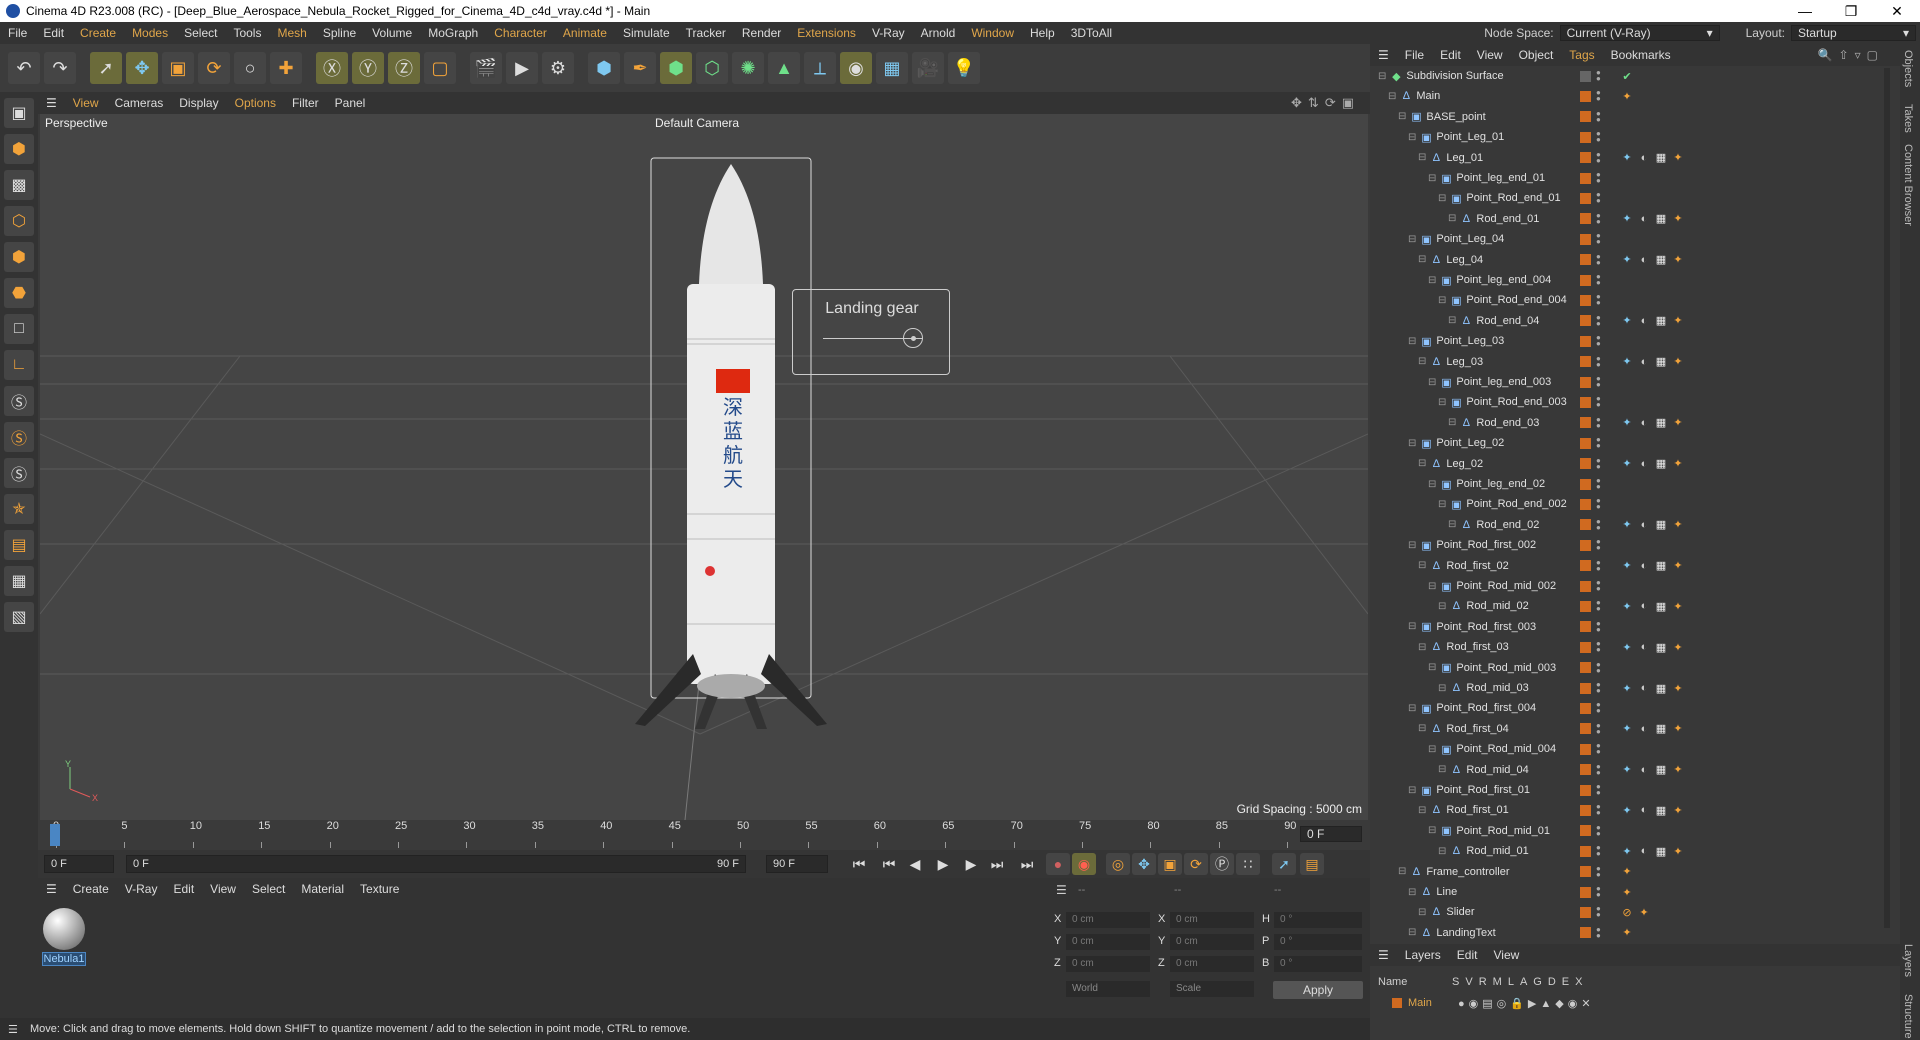 The width and height of the screenshot is (1920, 1040). I want to click on object-name: Point_Rod_end_01, so click(1513, 198).